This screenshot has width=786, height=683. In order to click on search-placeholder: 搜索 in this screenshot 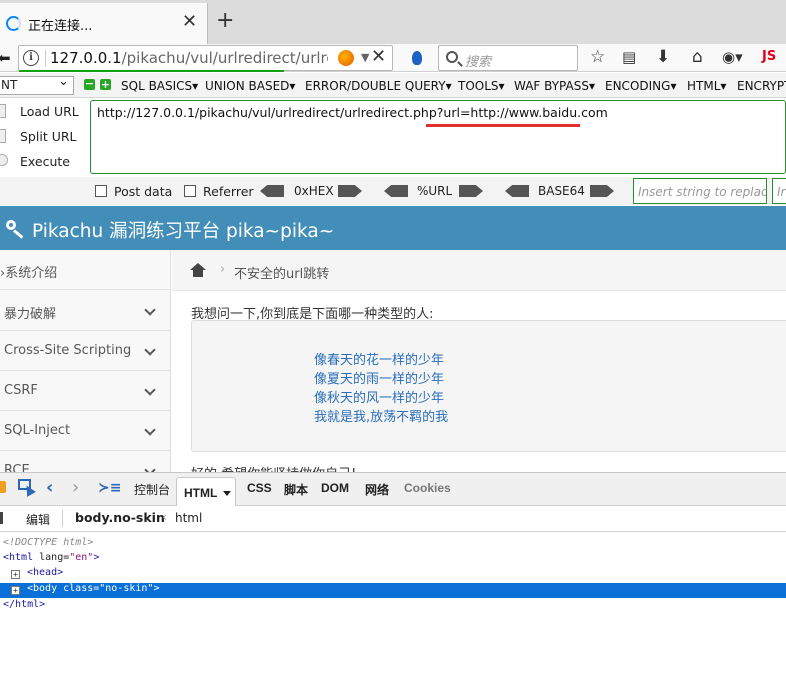, I will do `click(478, 62)`.